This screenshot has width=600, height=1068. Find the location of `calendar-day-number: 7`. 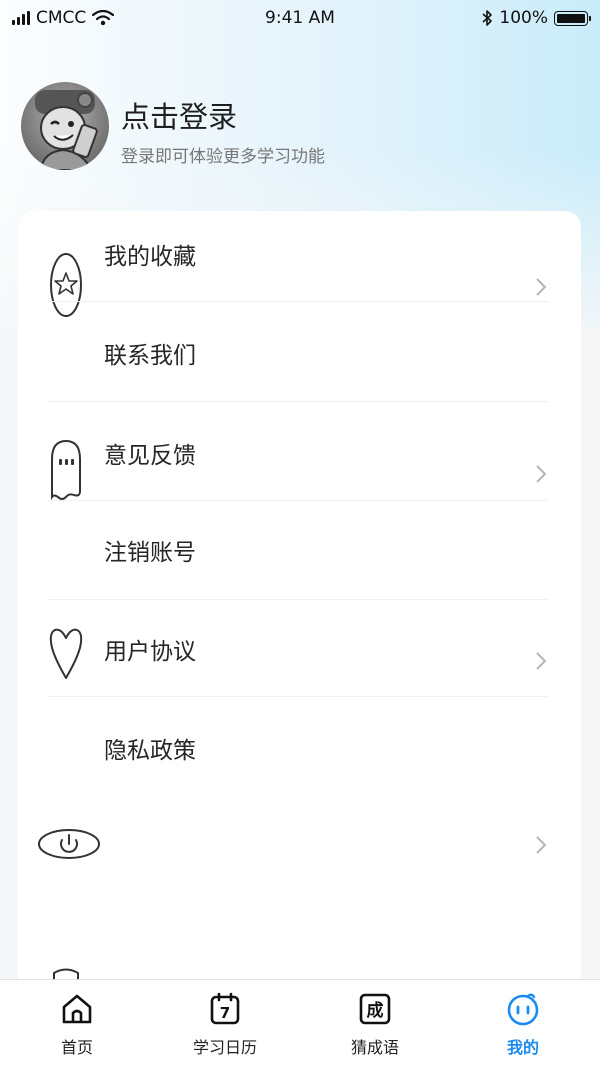

calendar-day-number: 7 is located at coordinates (225, 1013).